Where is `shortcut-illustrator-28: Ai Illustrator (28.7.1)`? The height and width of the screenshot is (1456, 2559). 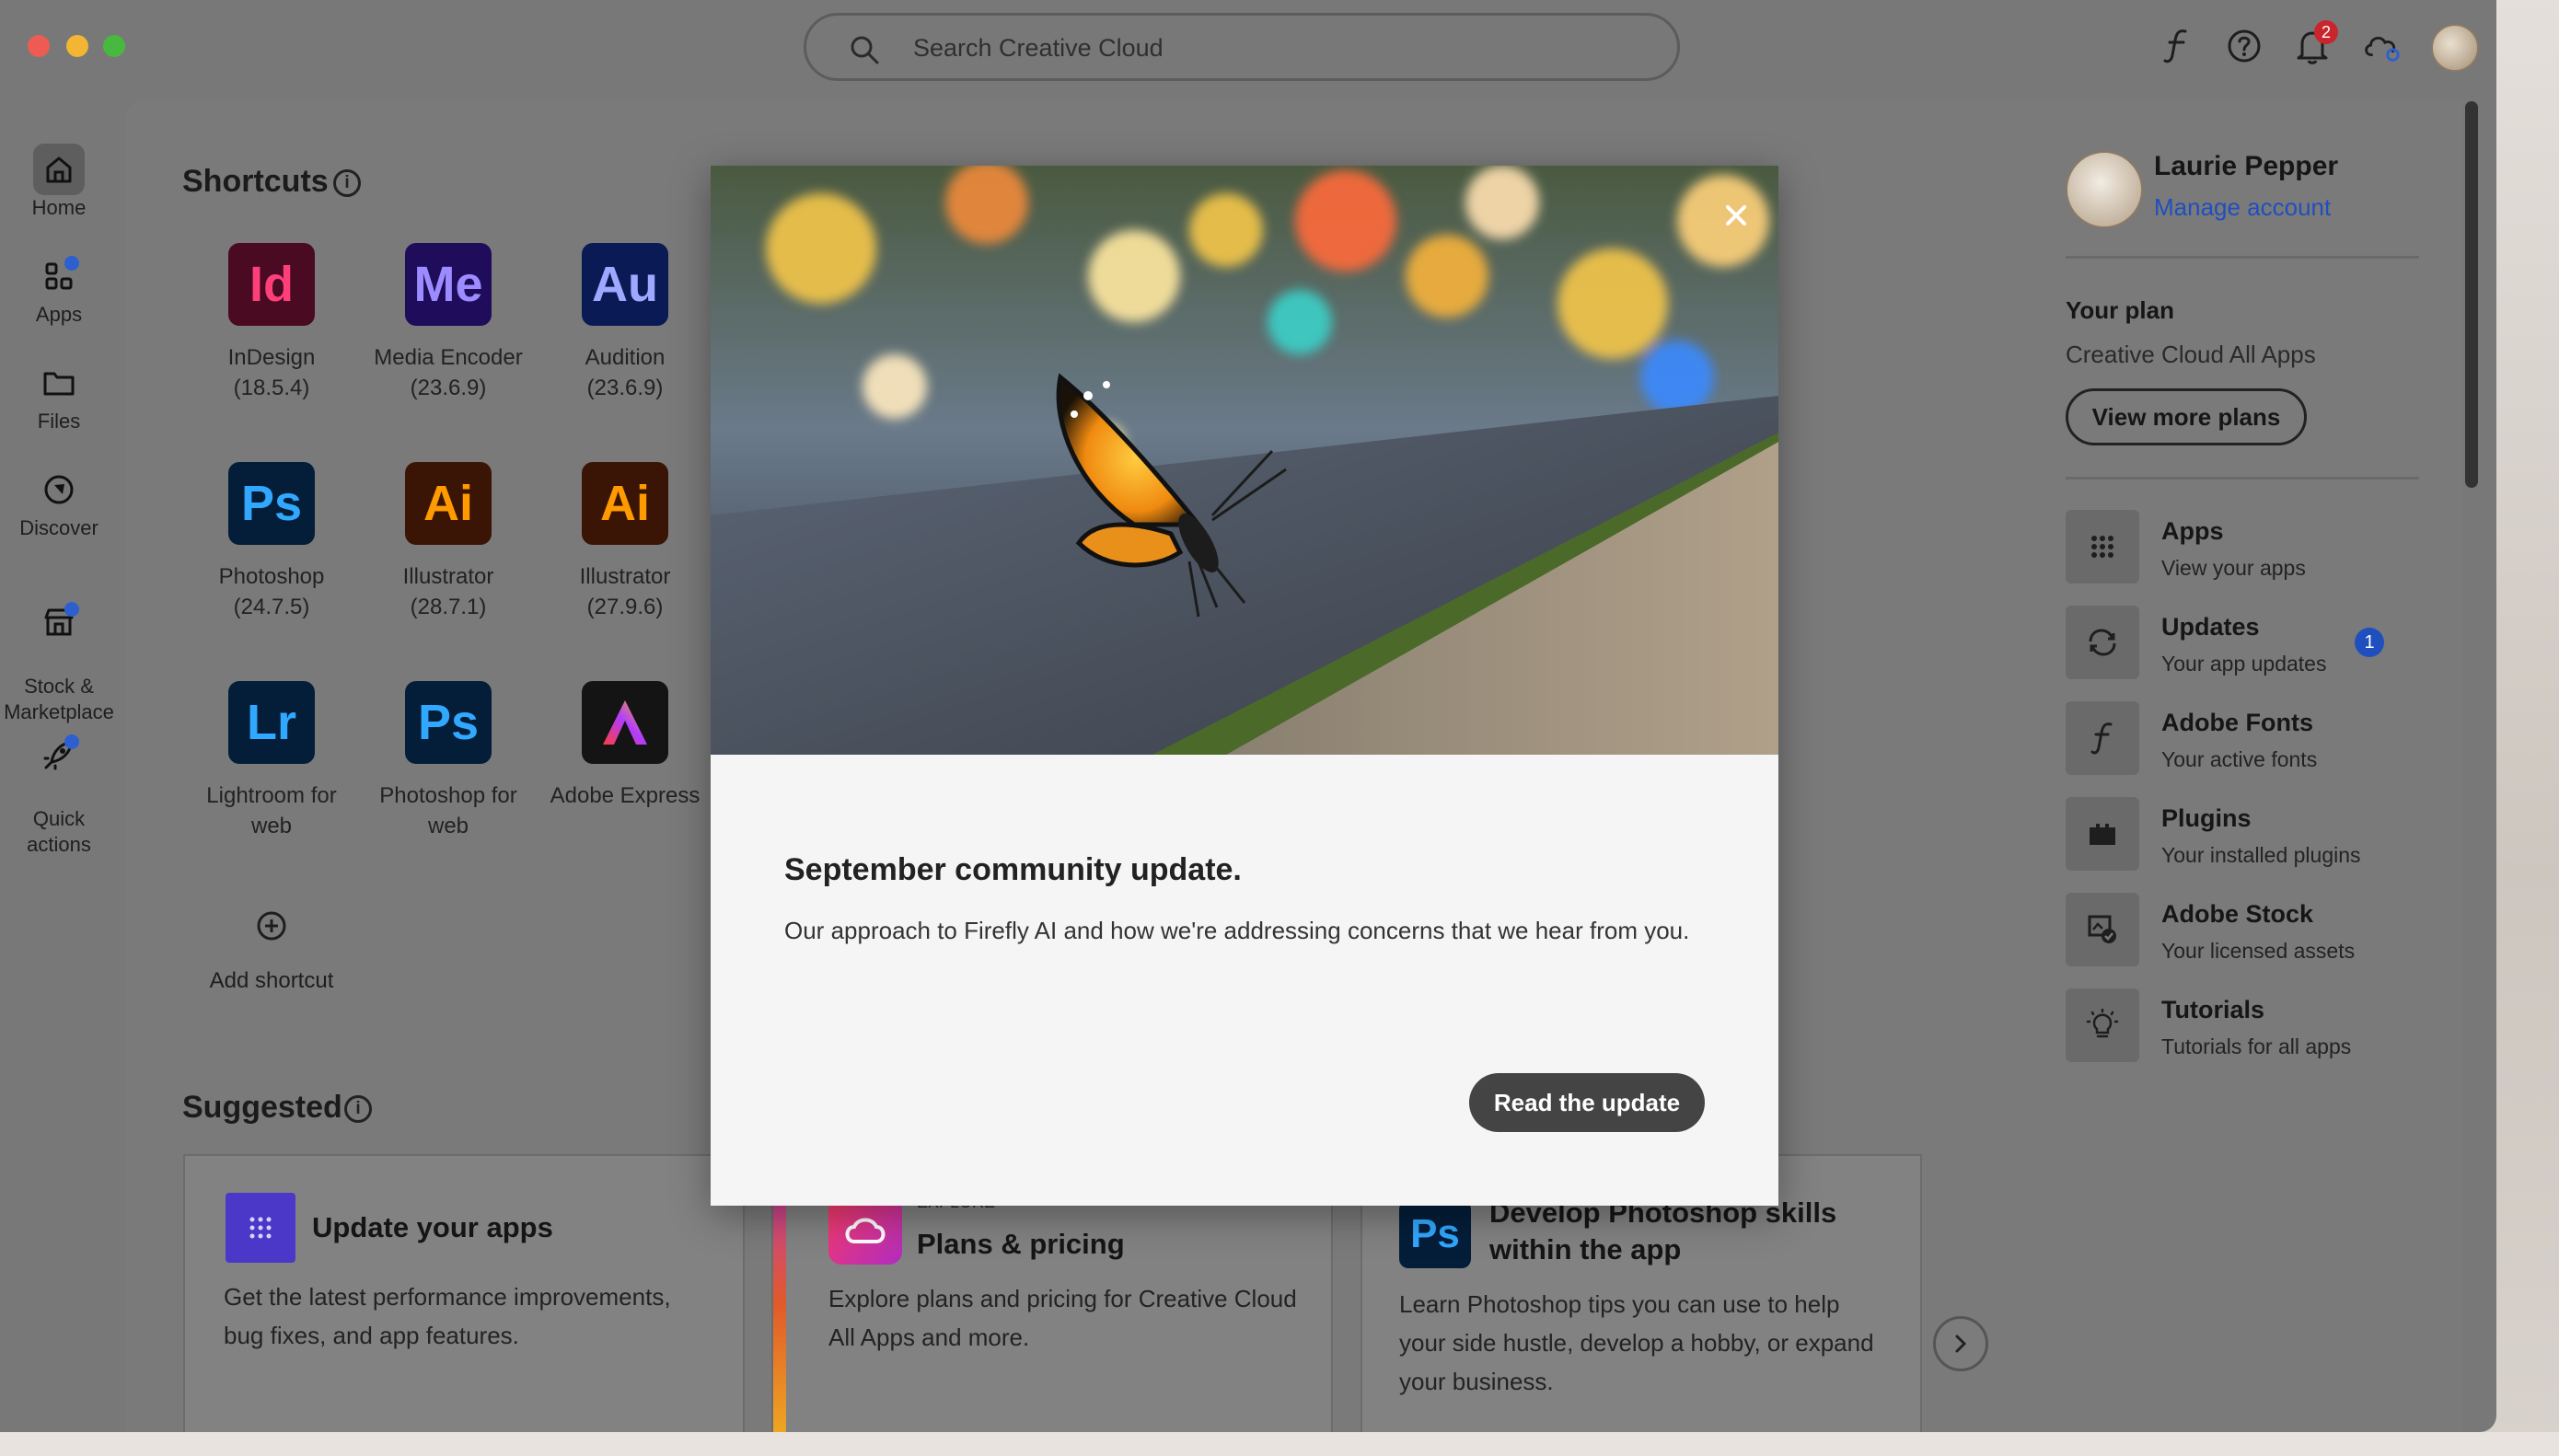 shortcut-illustrator-28: Ai Illustrator (28.7.1) is located at coordinates (448, 542).